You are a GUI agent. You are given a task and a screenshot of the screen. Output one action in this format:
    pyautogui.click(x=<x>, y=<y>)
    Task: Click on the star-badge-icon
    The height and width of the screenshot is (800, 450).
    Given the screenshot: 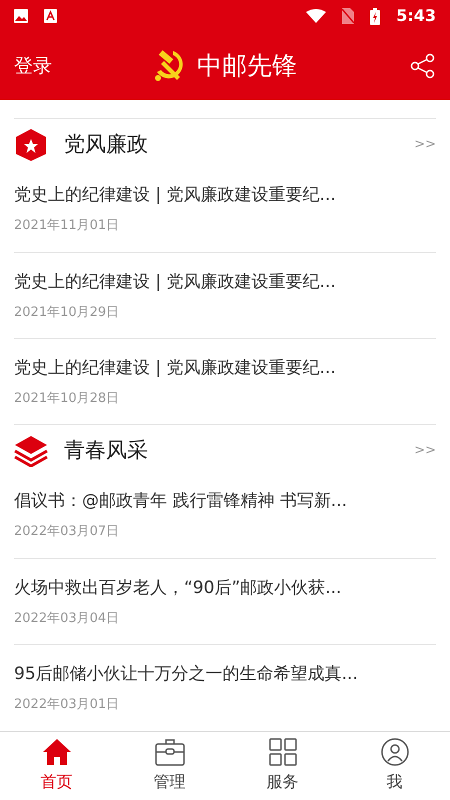 What is the action you would take?
    pyautogui.click(x=31, y=145)
    